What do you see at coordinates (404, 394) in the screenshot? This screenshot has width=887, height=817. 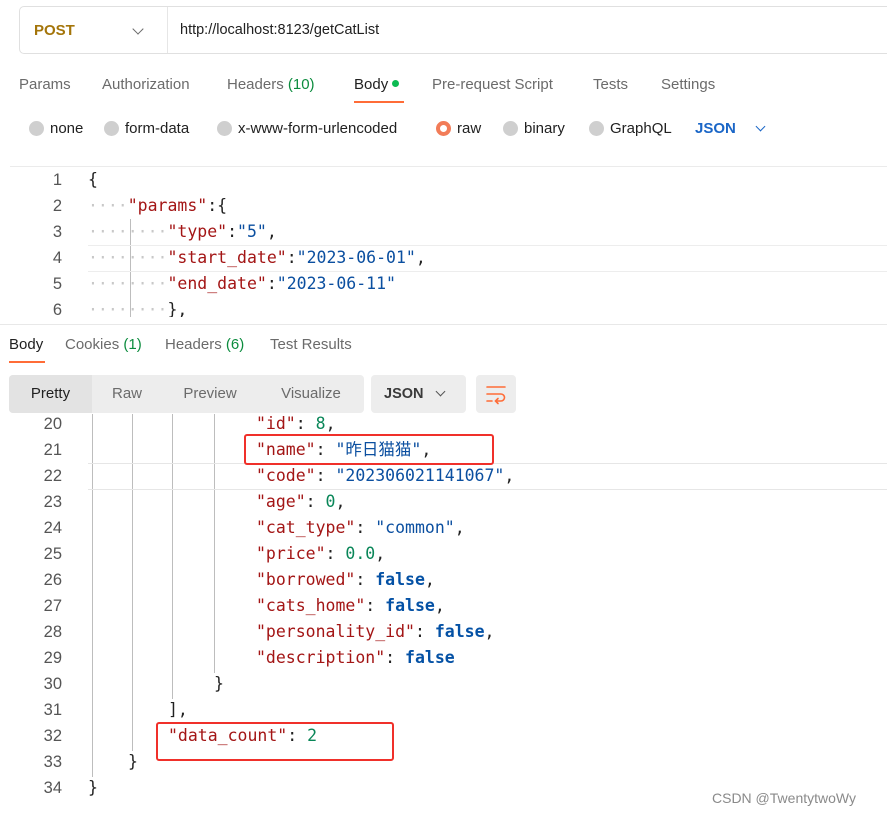 I see `response-format-label: JSON` at bounding box center [404, 394].